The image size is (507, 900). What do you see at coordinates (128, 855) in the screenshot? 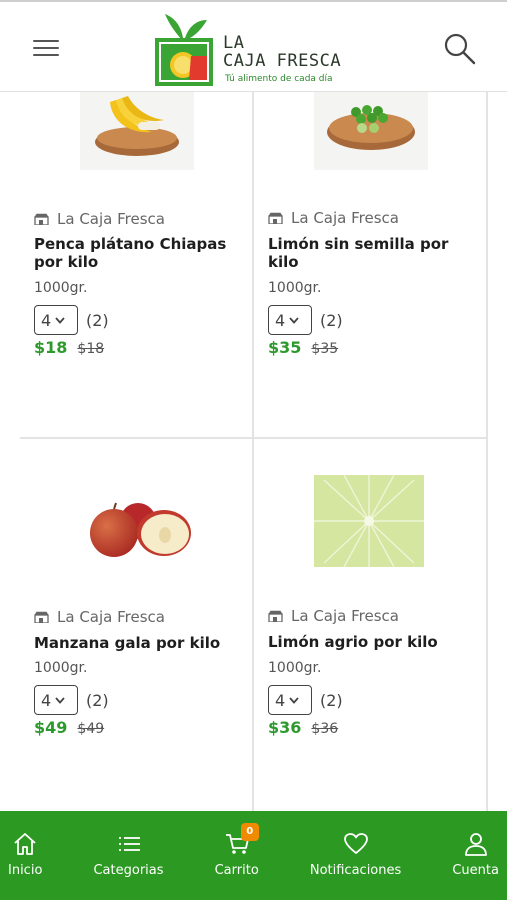
I see `nav-item-categorias: Categorias` at bounding box center [128, 855].